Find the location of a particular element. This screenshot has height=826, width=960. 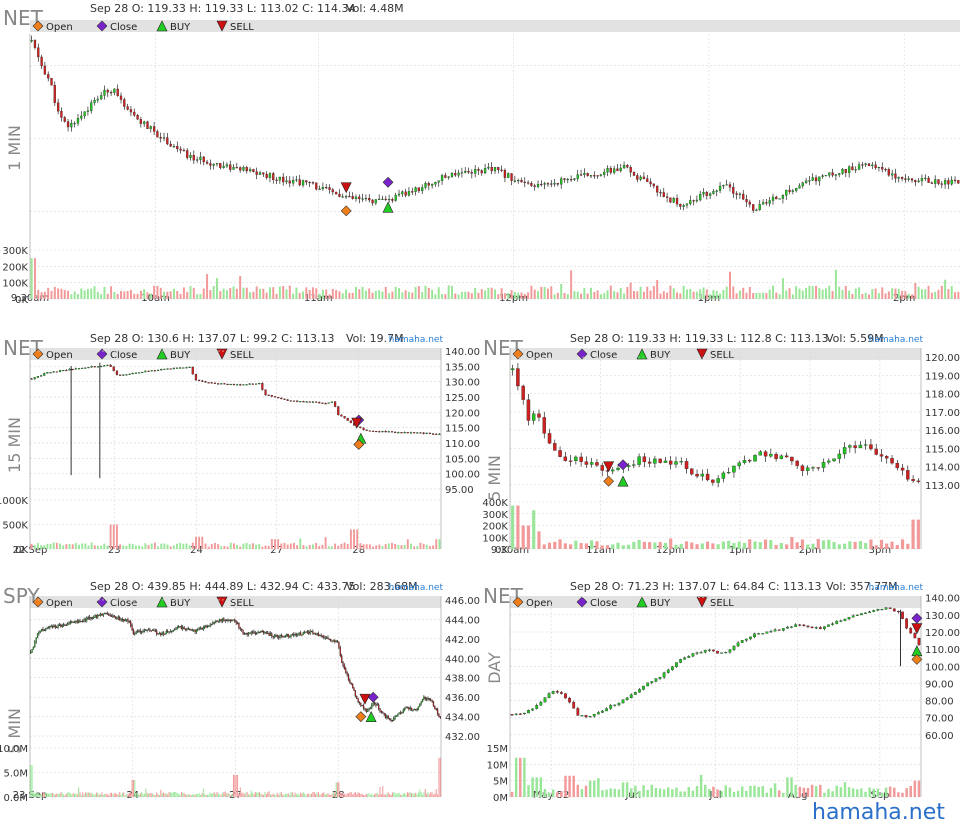

price-tick-label: 446.00 is located at coordinates (462, 601).